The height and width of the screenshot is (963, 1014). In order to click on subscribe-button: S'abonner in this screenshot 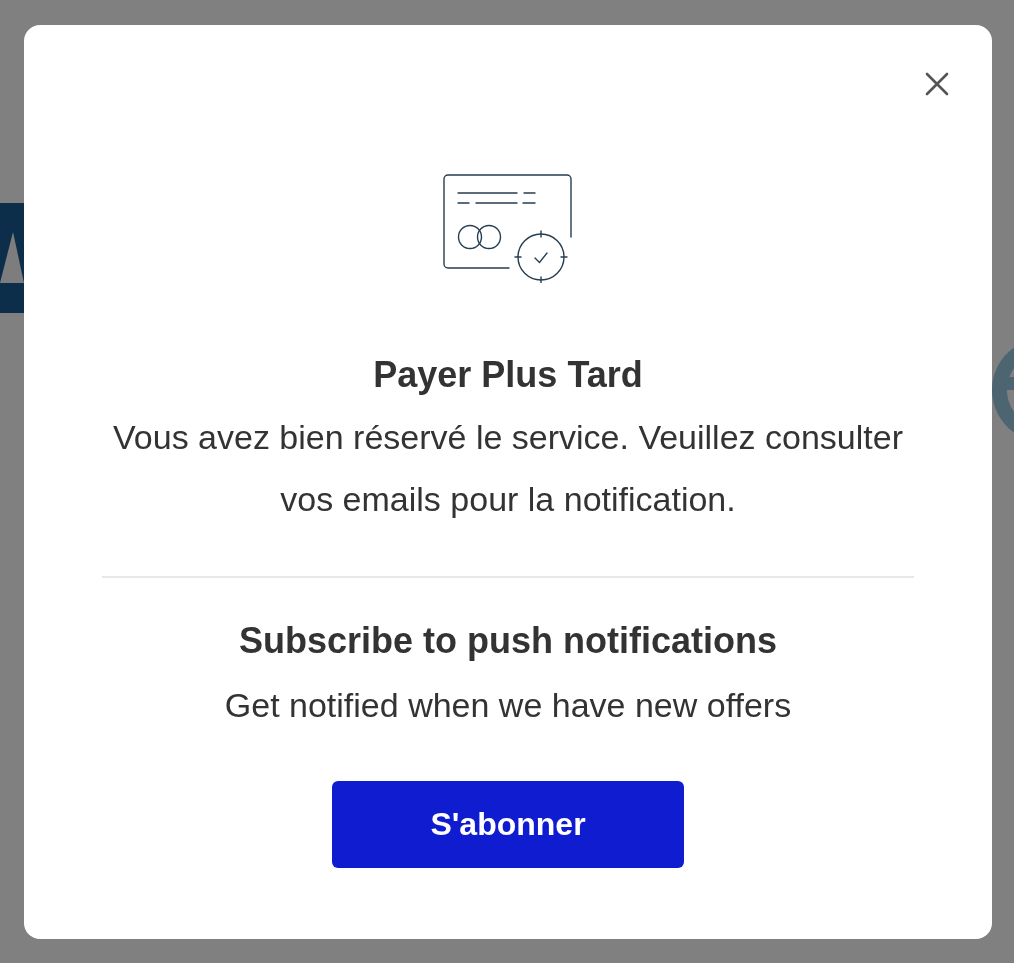, I will do `click(508, 824)`.